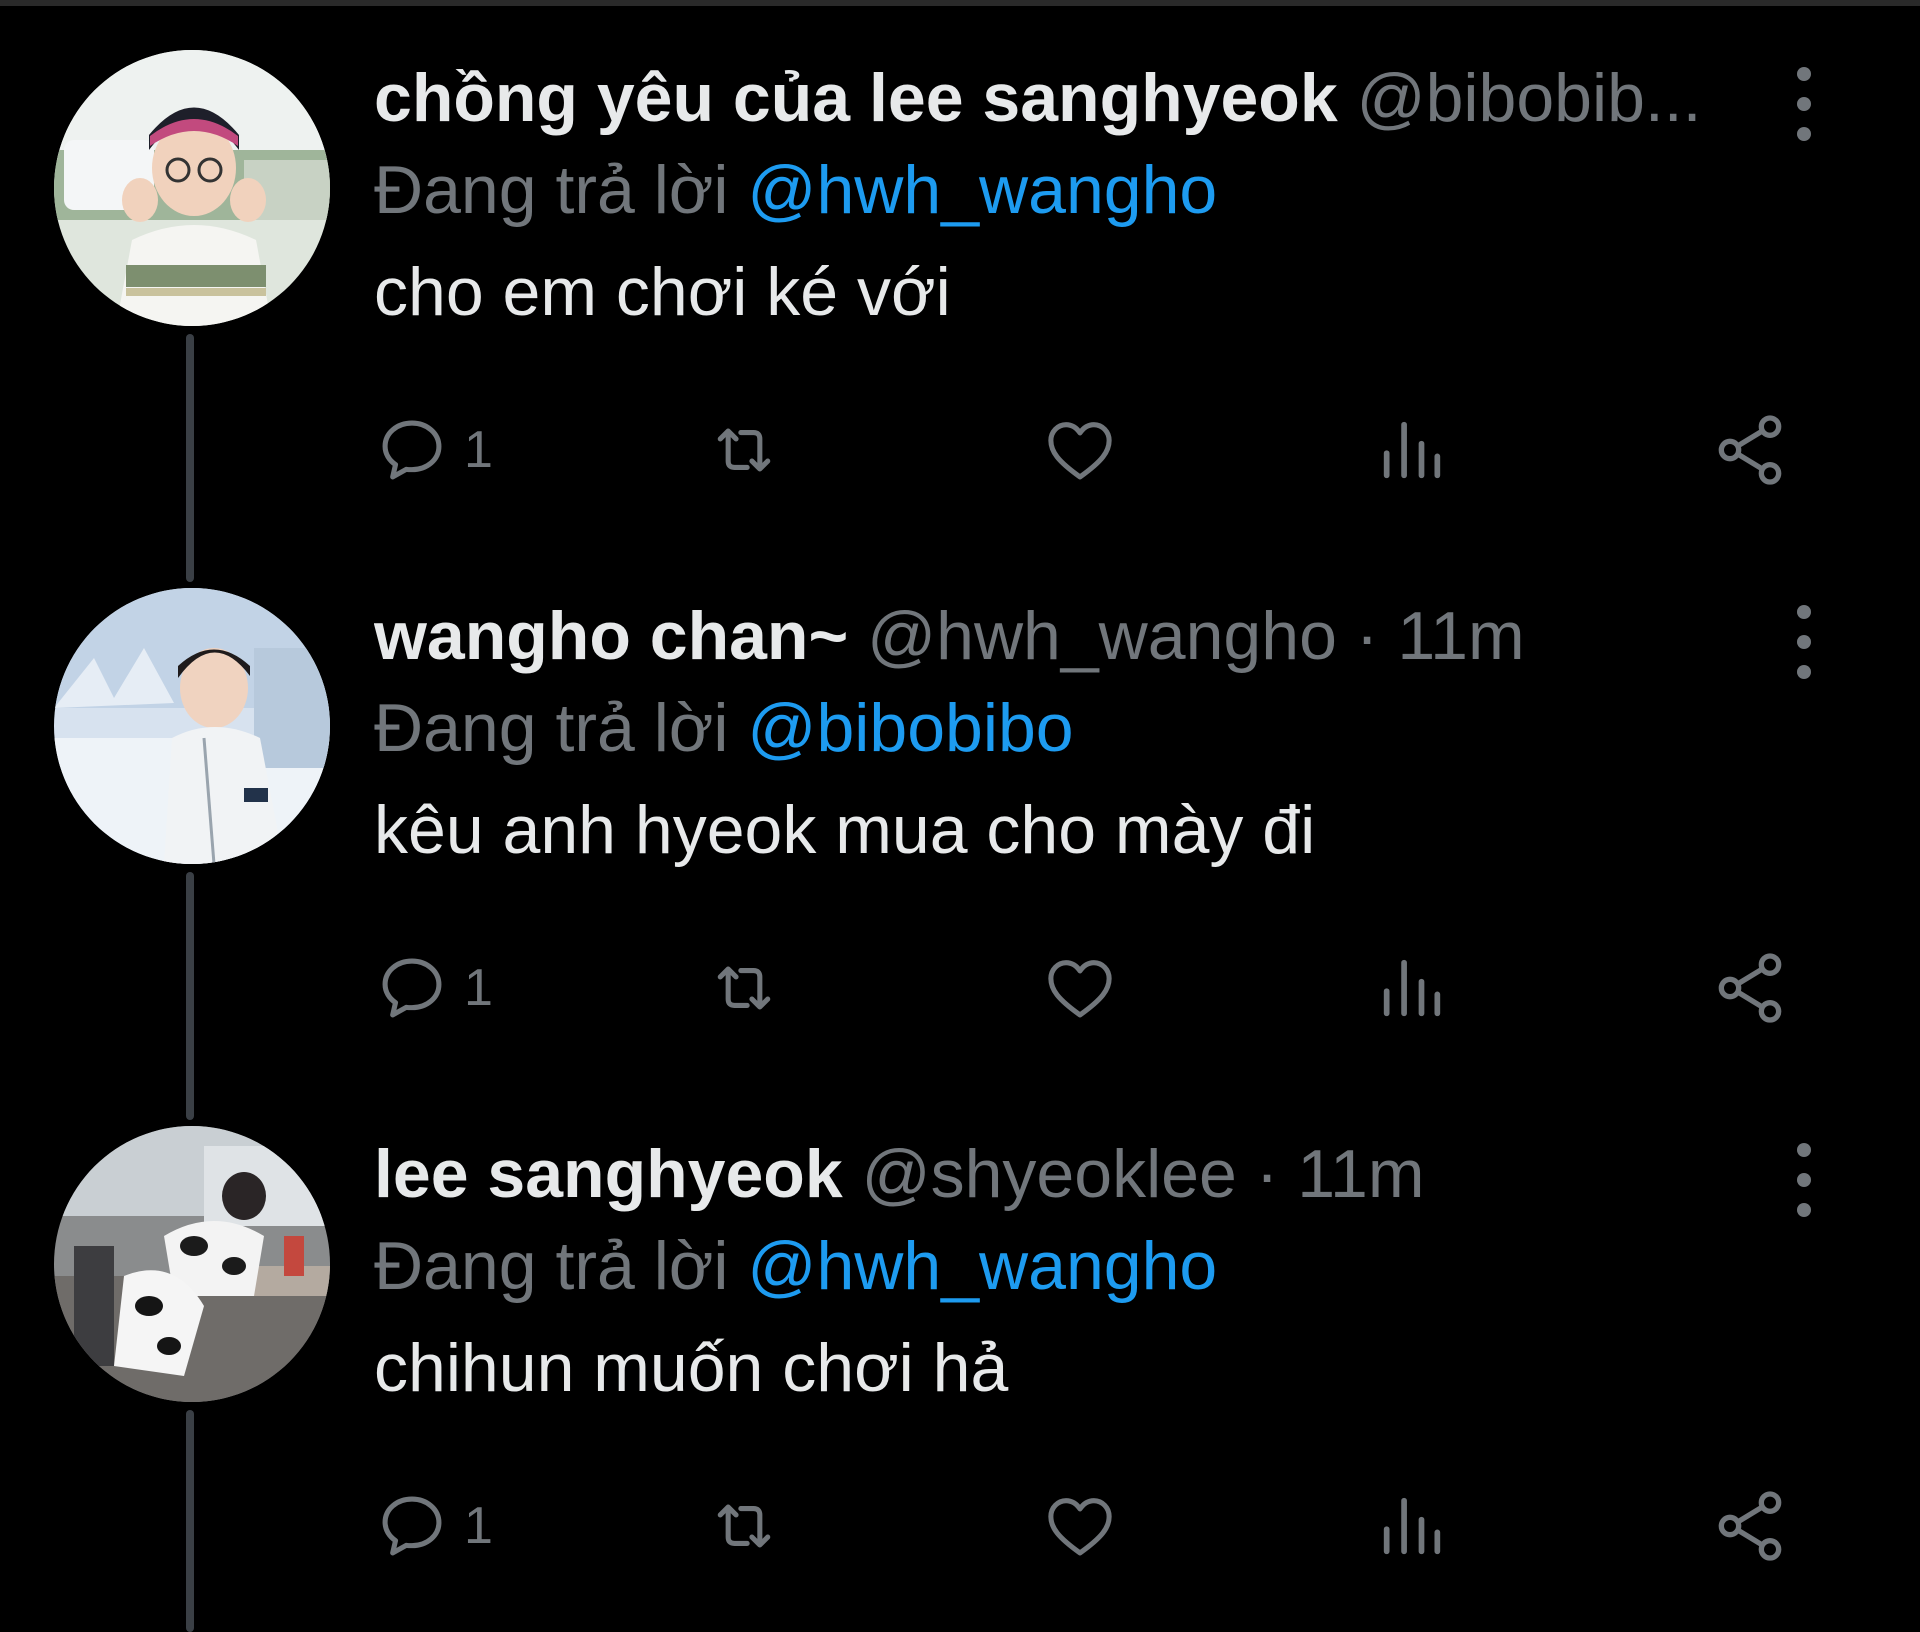 This screenshot has height=1632, width=1920. I want to click on display-name: wangho chan~, so click(611, 636).